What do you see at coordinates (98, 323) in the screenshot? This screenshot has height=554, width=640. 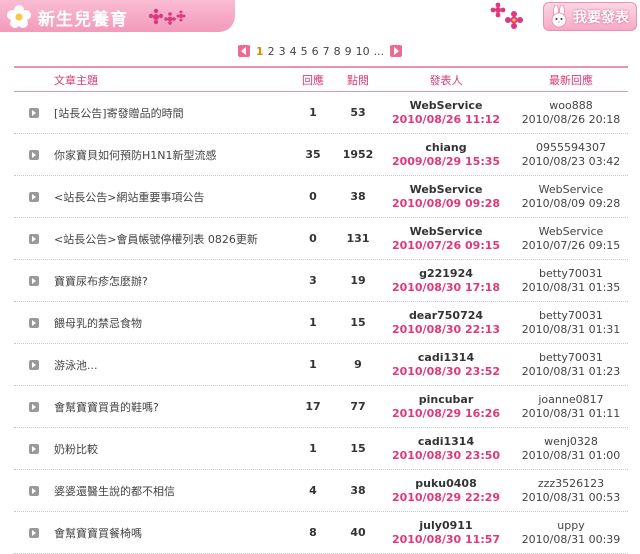 I see `topic-subject-link: 餵母乳的禁忌食物` at bounding box center [98, 323].